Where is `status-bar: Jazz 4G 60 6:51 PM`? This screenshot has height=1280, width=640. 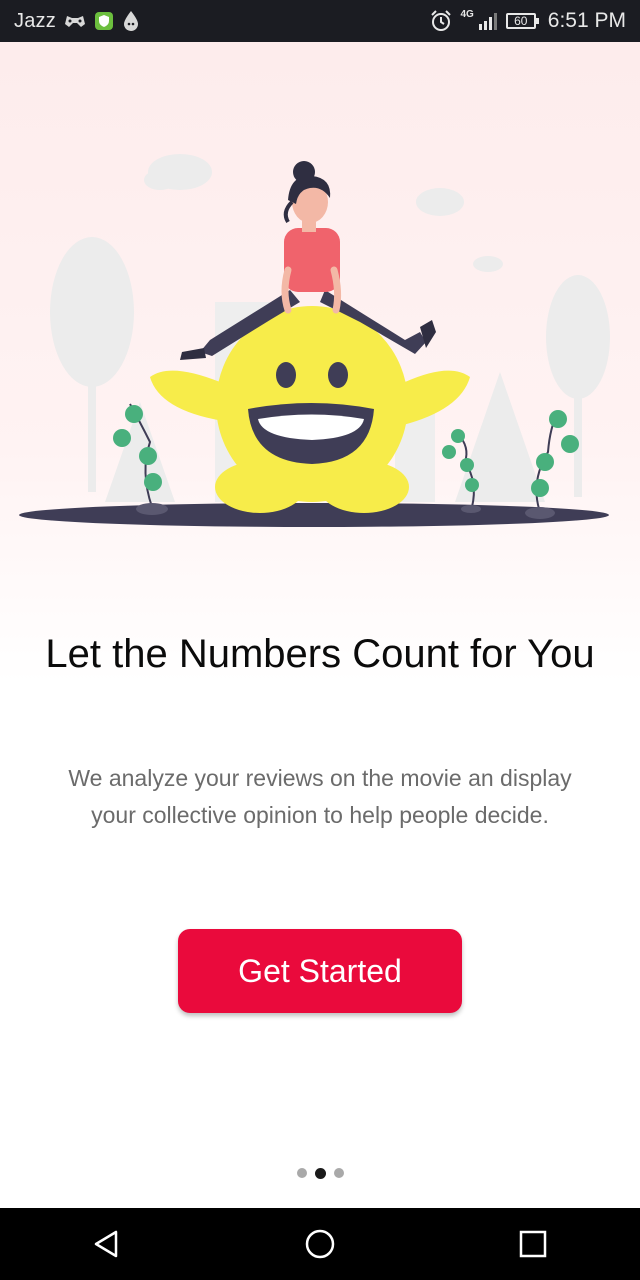
status-bar: Jazz 4G 60 6:51 PM is located at coordinates (320, 21).